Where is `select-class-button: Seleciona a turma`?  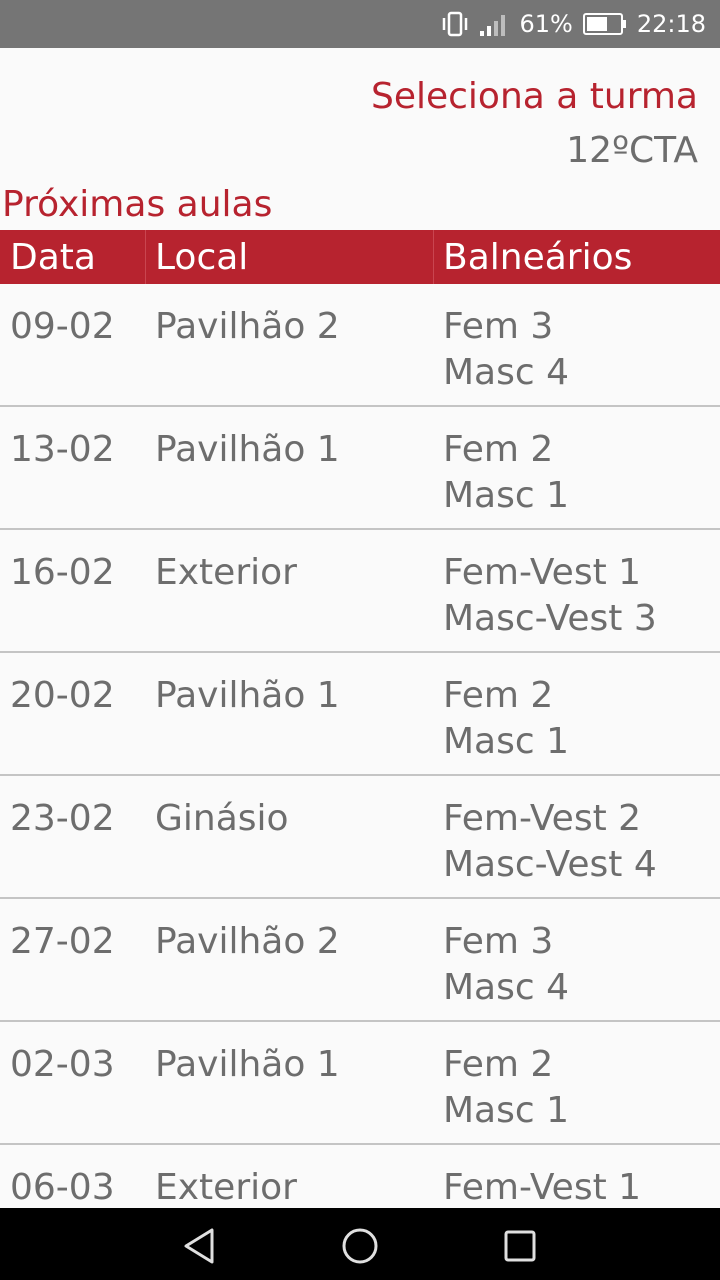 select-class-button: Seleciona a turma is located at coordinates (534, 96).